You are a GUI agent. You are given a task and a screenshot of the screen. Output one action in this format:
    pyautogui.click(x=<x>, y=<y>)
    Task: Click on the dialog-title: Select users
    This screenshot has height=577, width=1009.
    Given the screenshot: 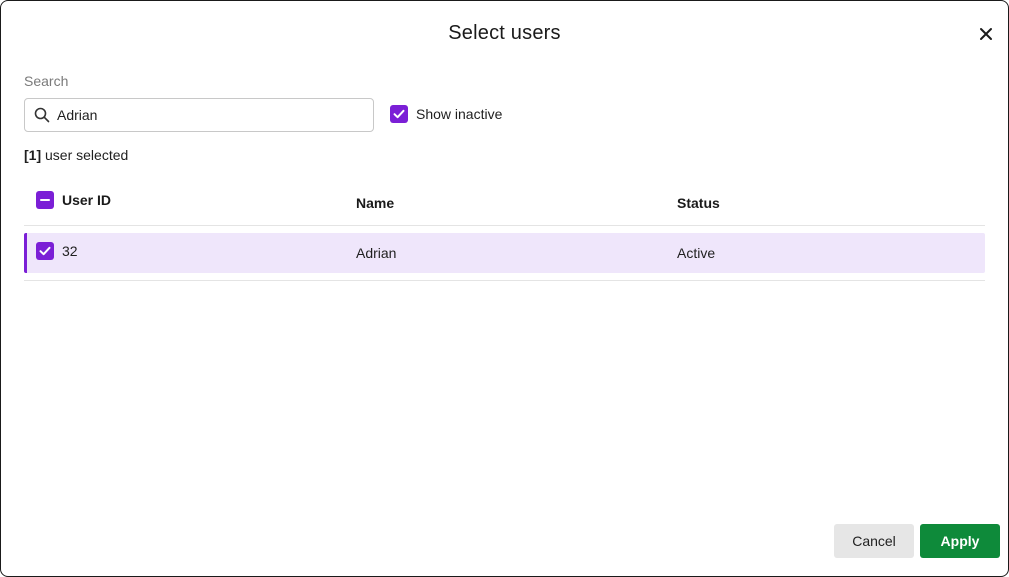 What is the action you would take?
    pyautogui.click(x=504, y=33)
    